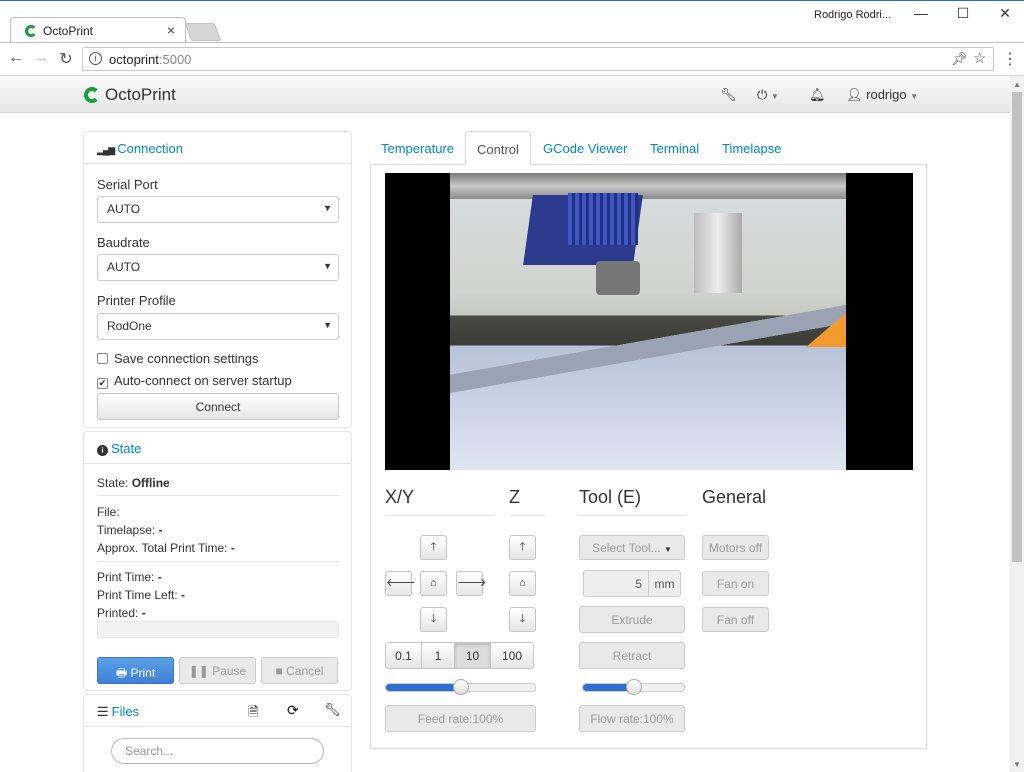 Image resolution: width=1024 pixels, height=772 pixels. Describe the element at coordinates (963, 13) in the screenshot. I see `maximize-button: ☐` at that location.